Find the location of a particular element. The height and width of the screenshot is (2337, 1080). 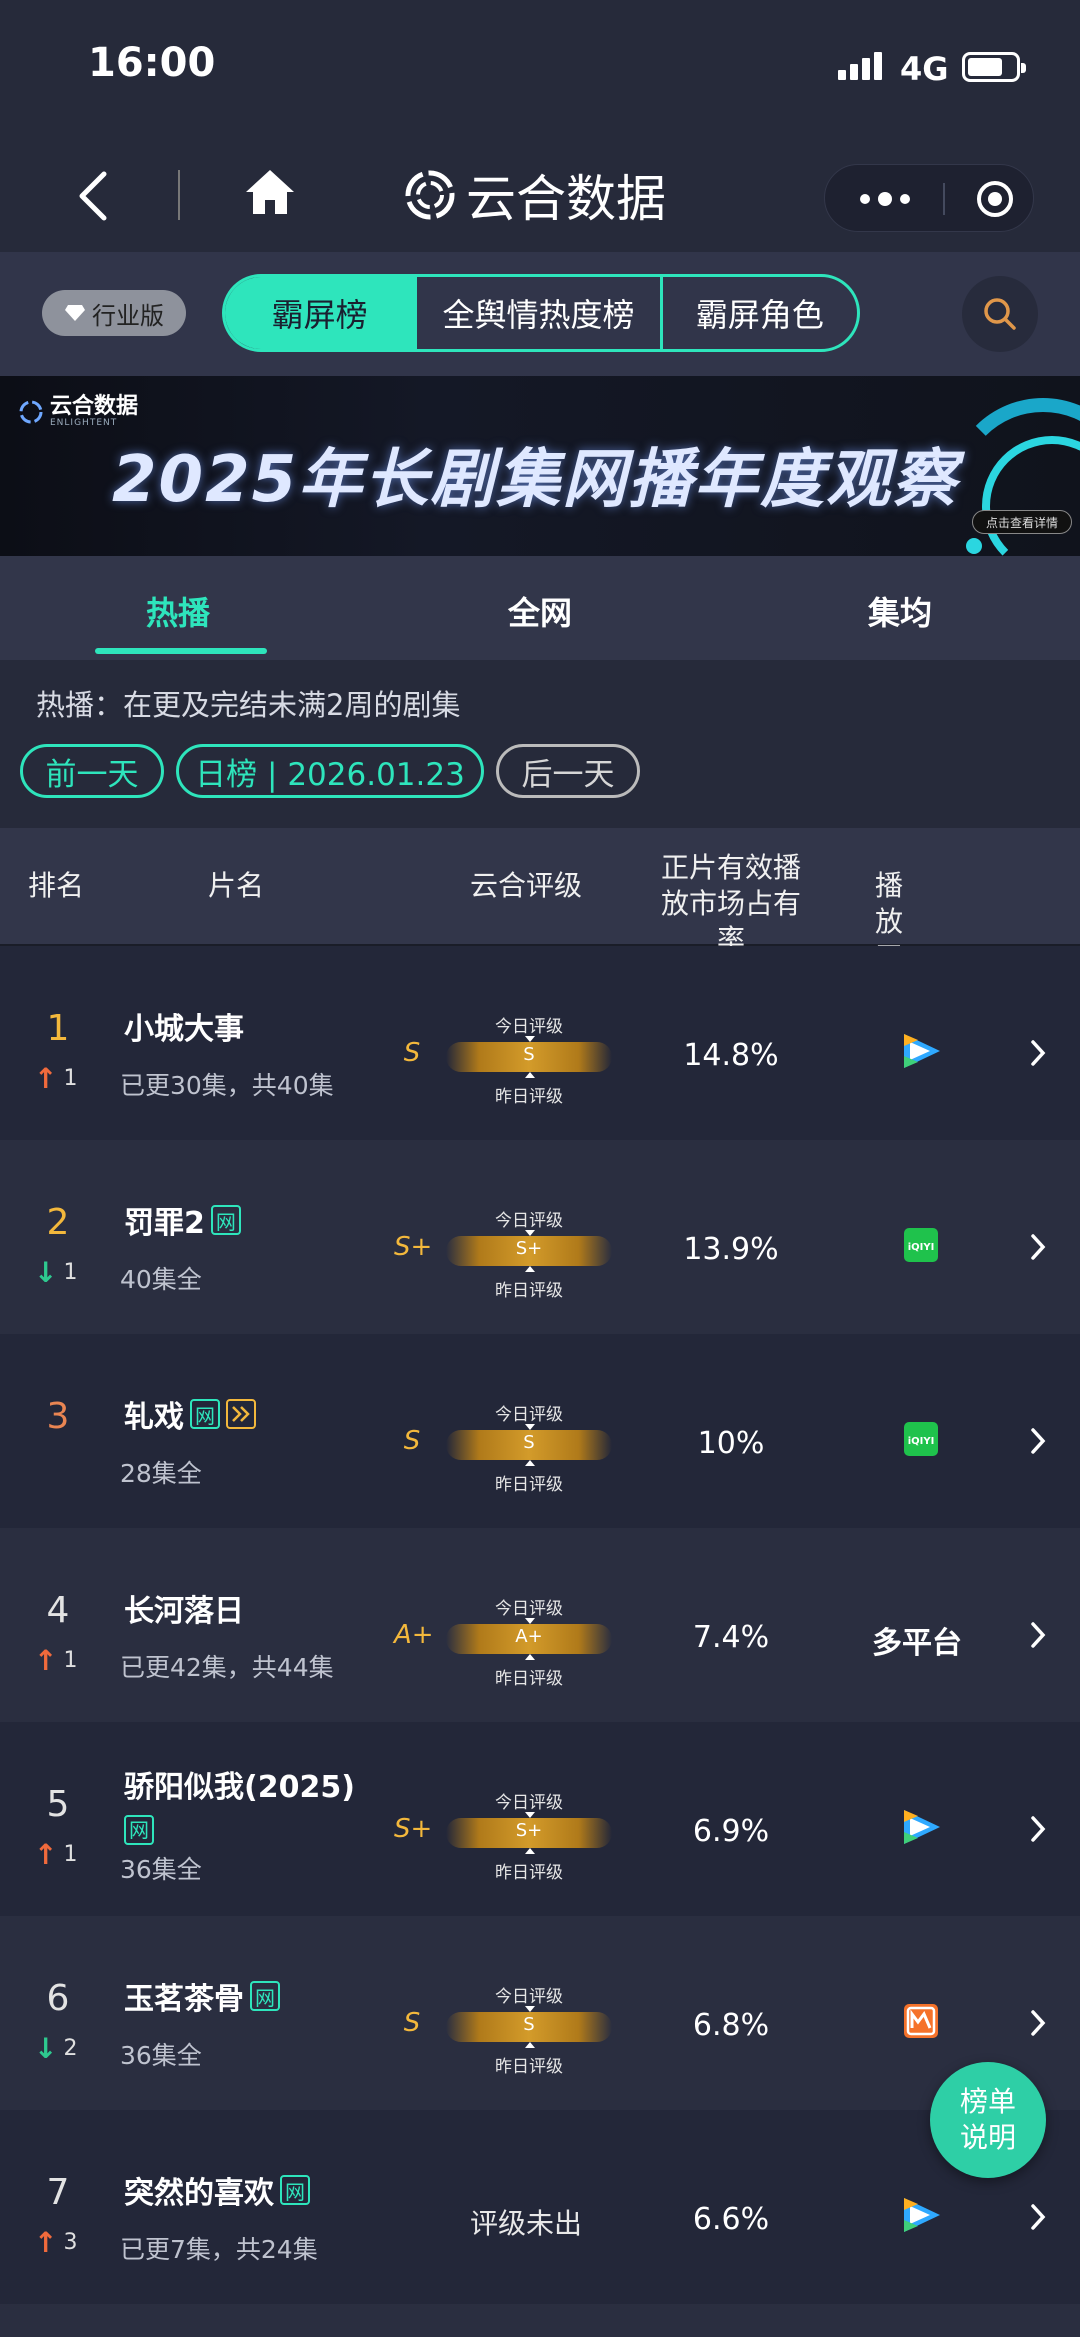

home-icon is located at coordinates (270, 192).